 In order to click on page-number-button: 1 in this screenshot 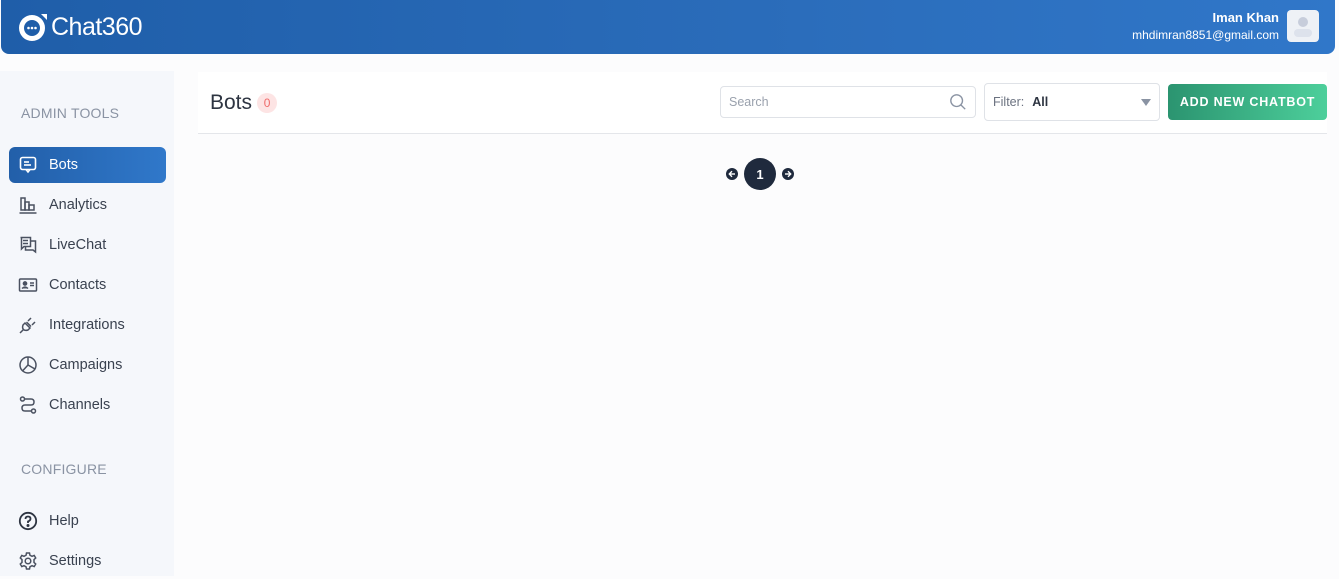, I will do `click(760, 174)`.